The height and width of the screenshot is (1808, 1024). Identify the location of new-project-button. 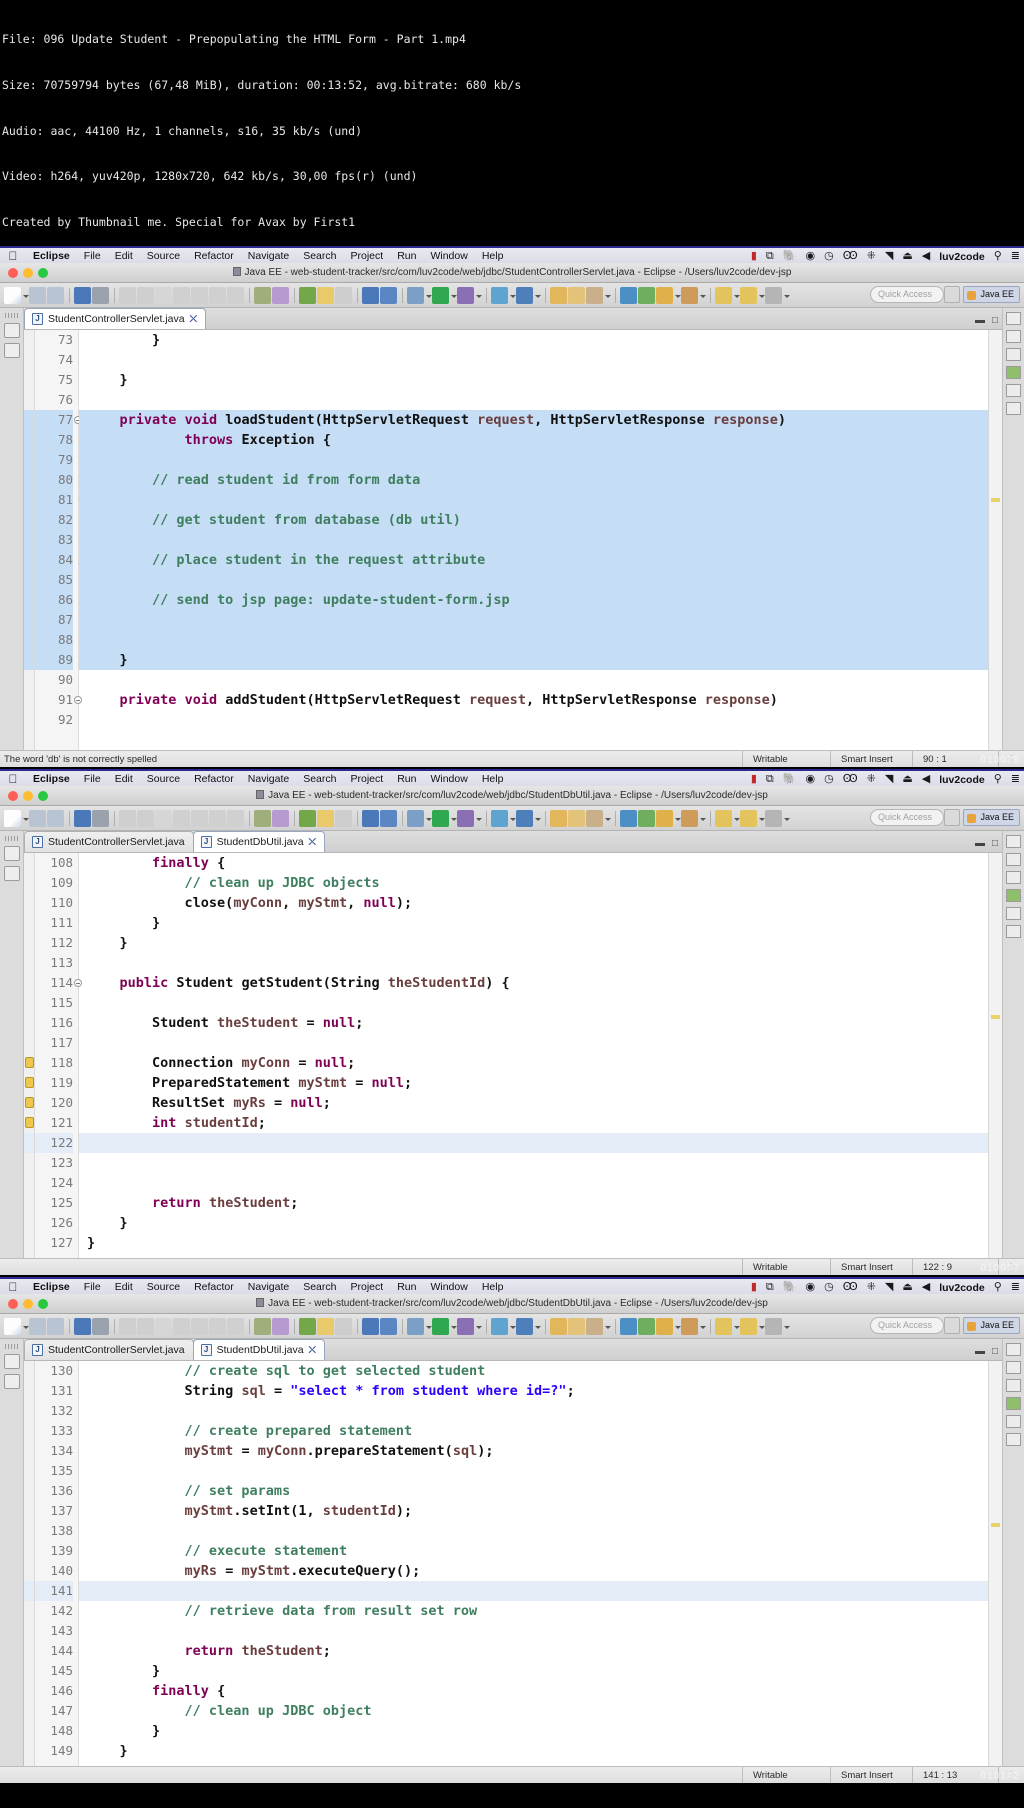
(558, 1326).